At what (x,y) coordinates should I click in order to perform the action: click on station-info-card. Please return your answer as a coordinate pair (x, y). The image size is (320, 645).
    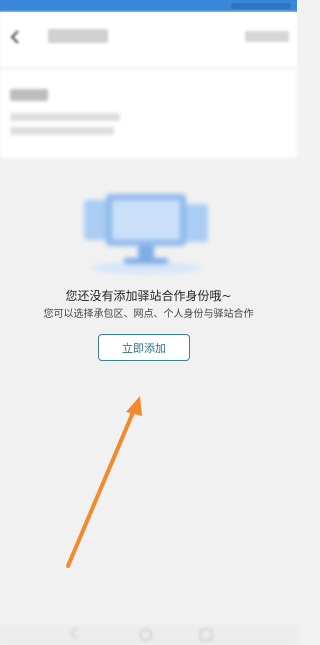
    Looking at the image, I should click on (148, 113).